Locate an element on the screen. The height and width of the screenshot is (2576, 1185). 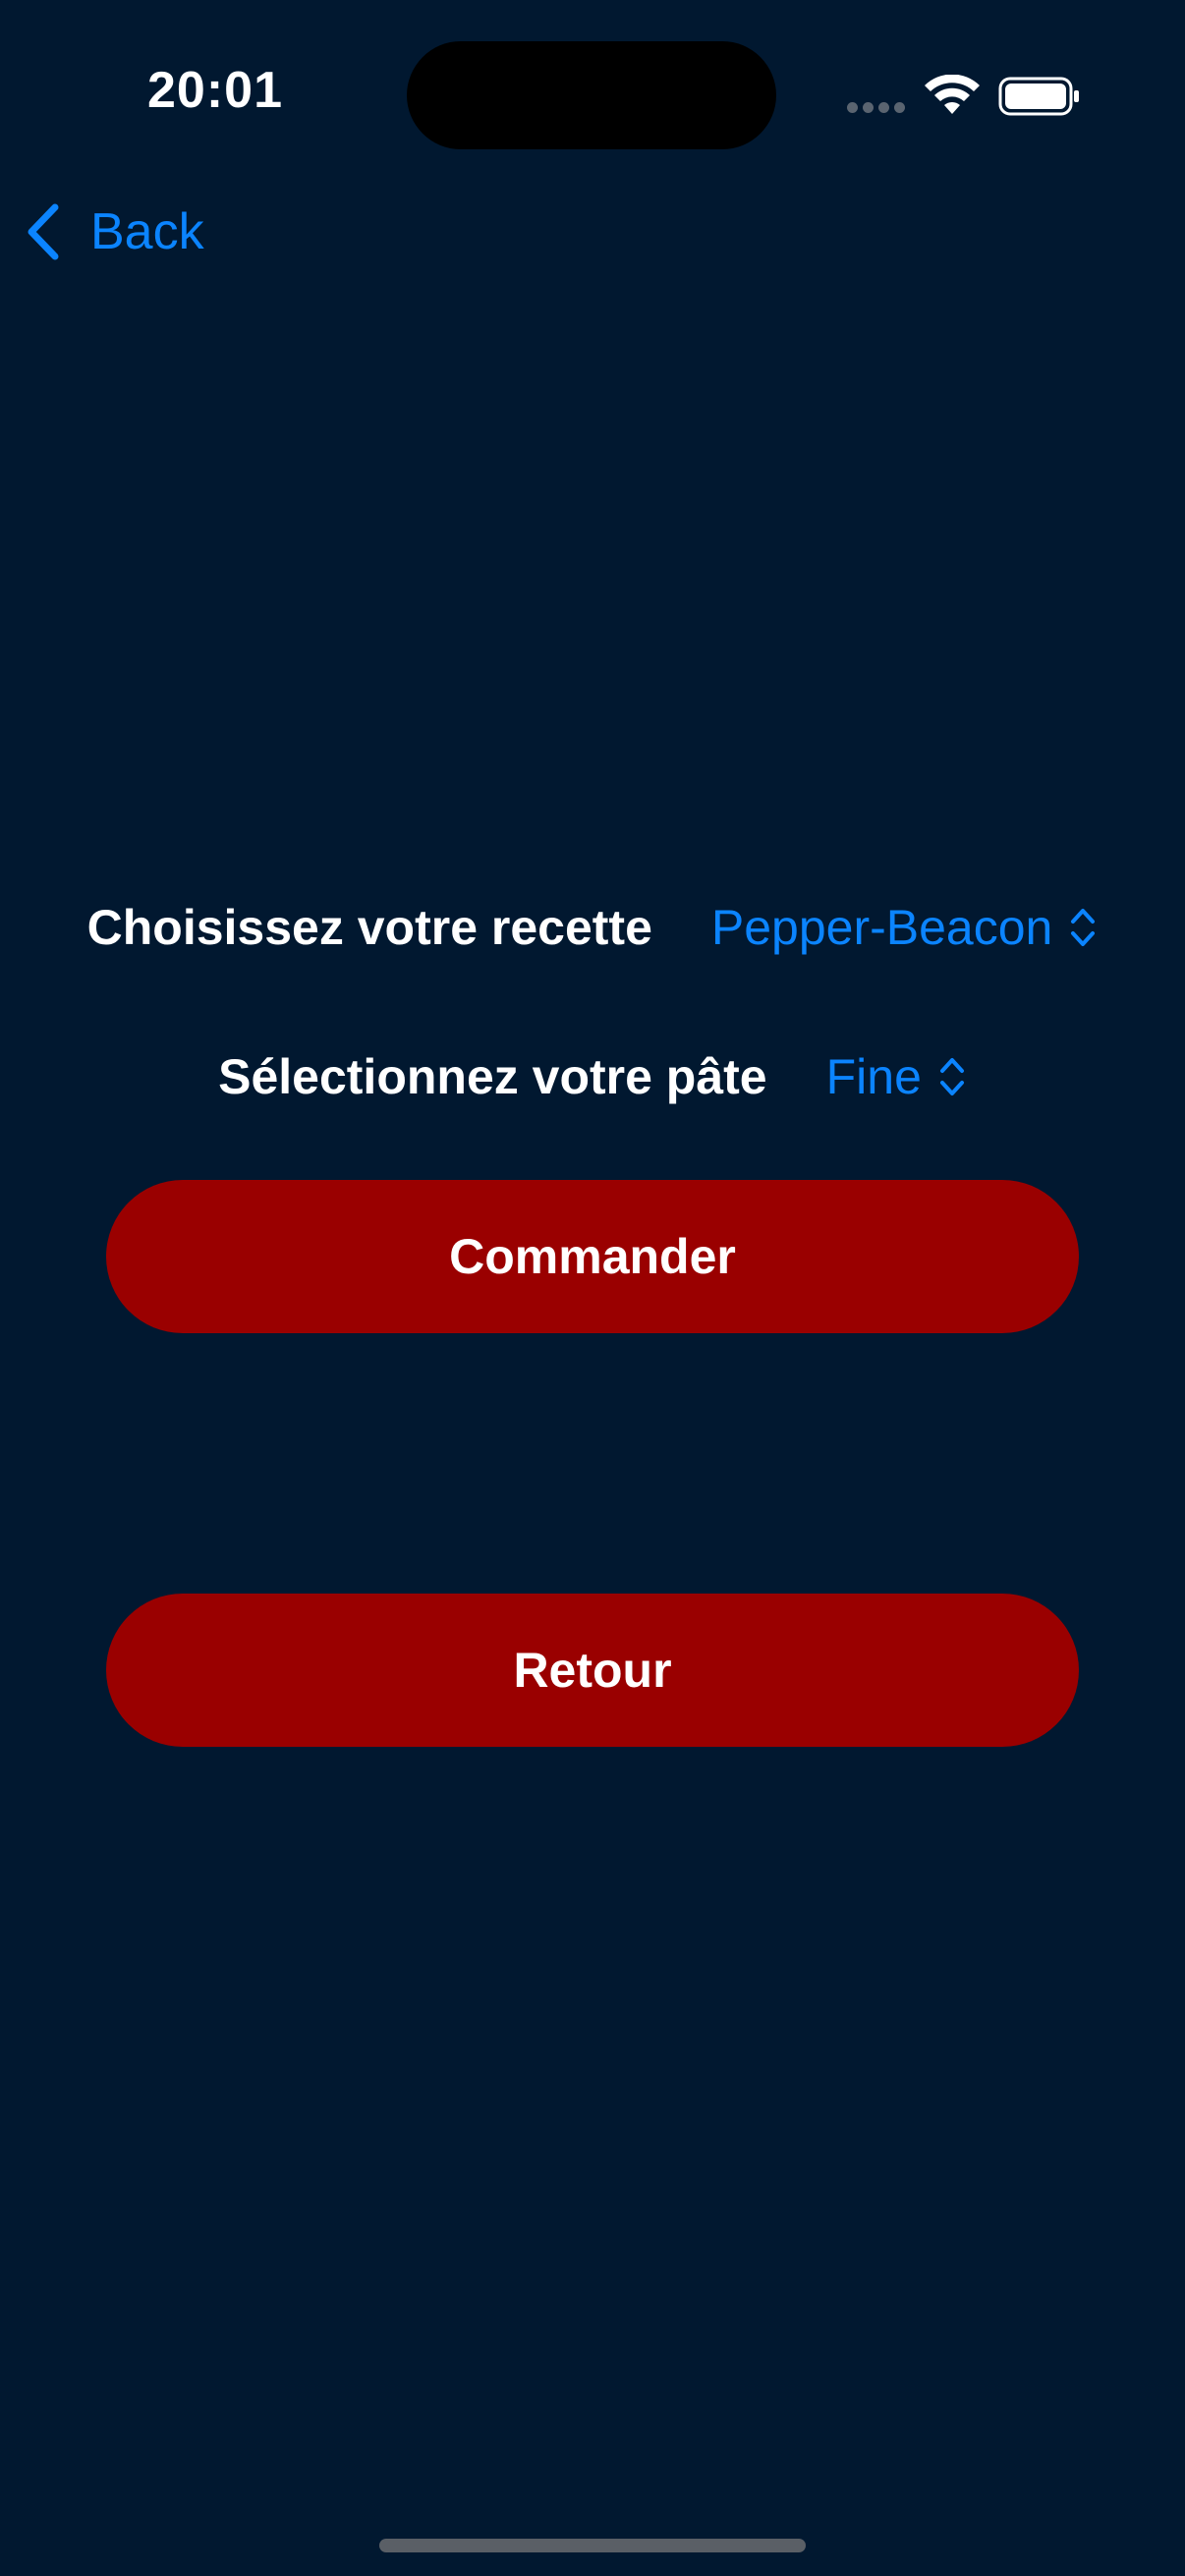
dough-picker-value: Fine is located at coordinates (874, 1076).